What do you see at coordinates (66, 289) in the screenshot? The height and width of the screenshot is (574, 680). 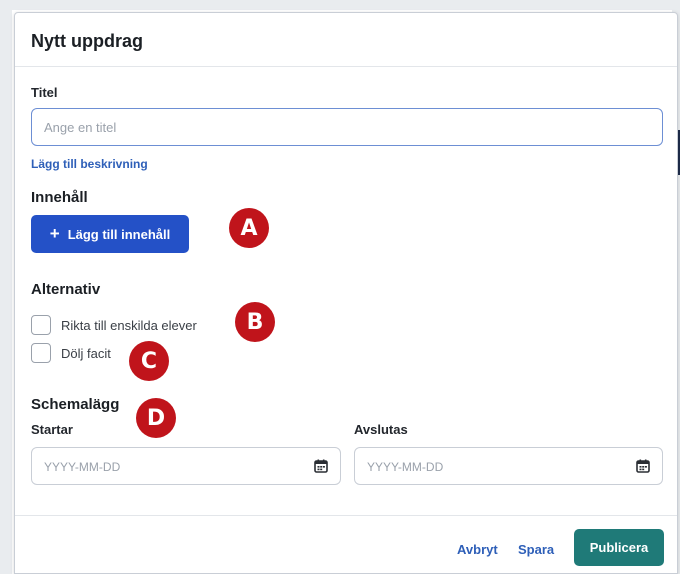 I see `options-heading: Alternativ` at bounding box center [66, 289].